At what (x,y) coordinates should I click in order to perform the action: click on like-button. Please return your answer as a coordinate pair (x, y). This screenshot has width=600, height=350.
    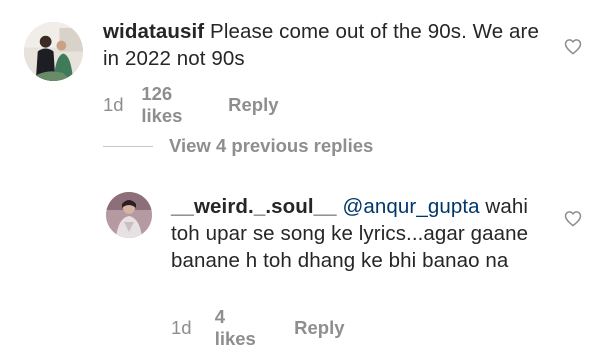
    Looking at the image, I should click on (573, 46).